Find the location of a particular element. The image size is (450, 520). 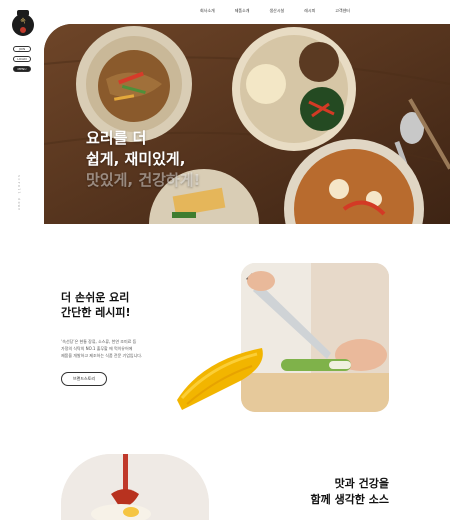

hero-line-3: 맛있게, 건강하게! is located at coordinates (143, 180).